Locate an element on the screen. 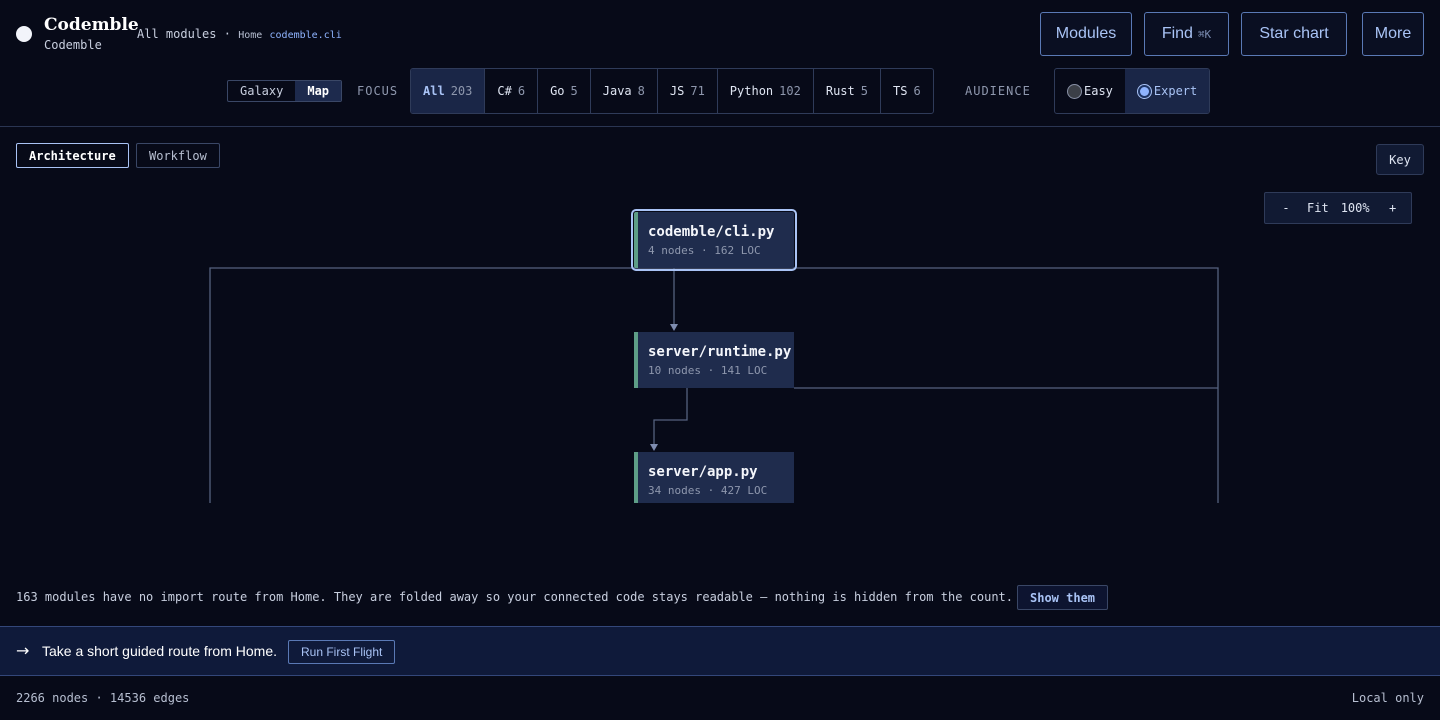  audience-easy-option: Easy is located at coordinates (1090, 91).